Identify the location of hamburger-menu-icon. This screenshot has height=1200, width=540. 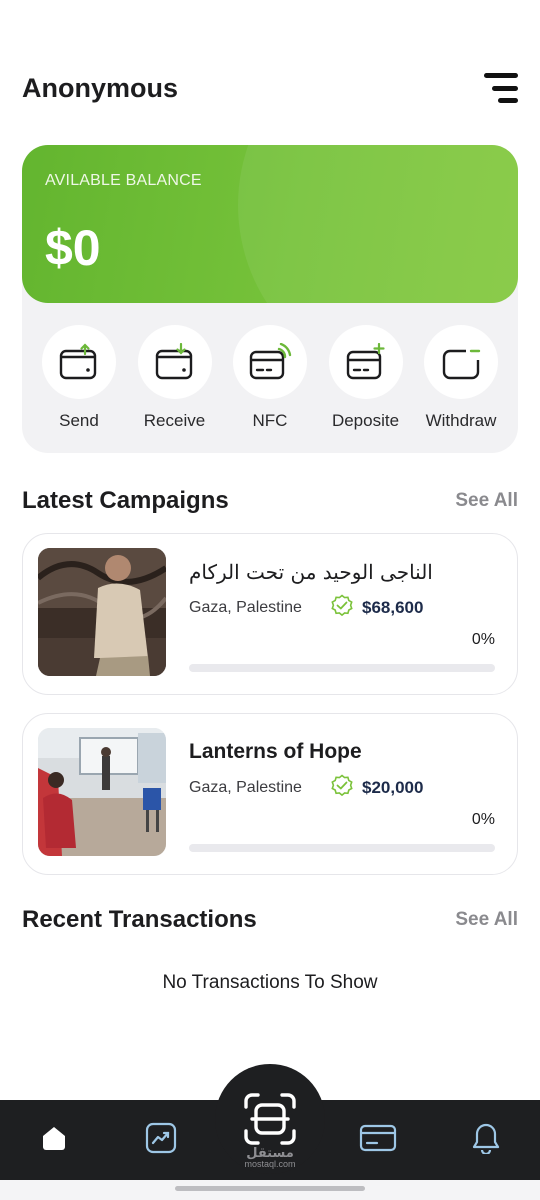
(500, 88).